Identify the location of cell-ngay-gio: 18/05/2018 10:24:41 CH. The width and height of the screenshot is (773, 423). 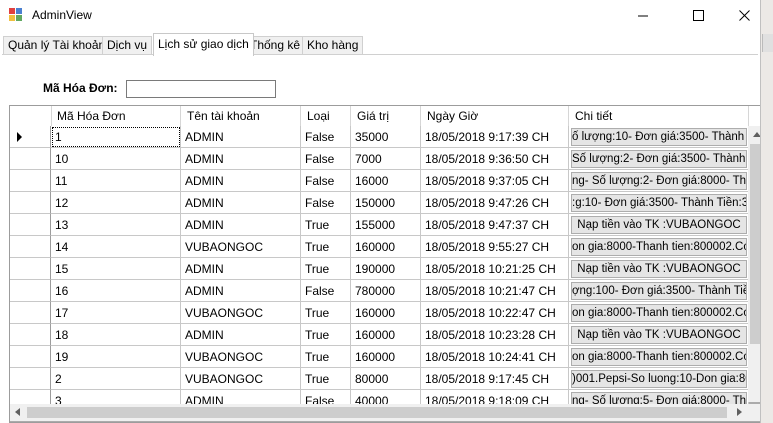
(495, 357).